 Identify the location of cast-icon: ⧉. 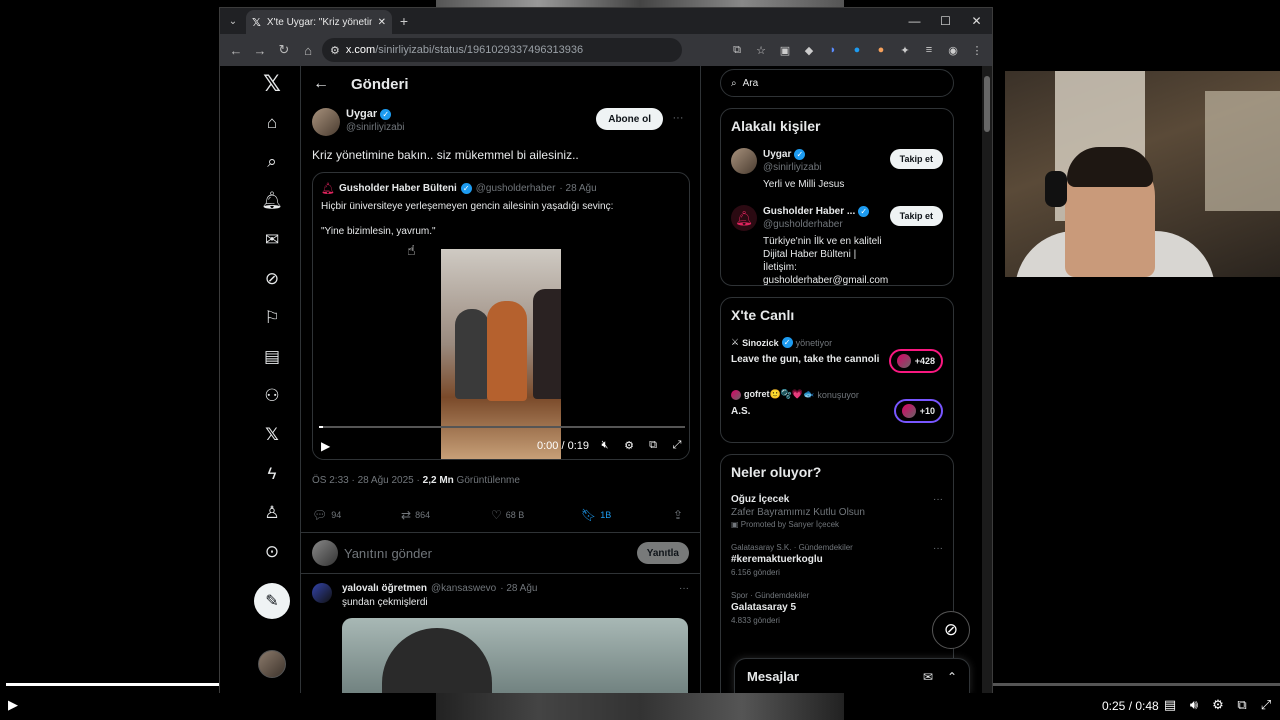
(737, 50).